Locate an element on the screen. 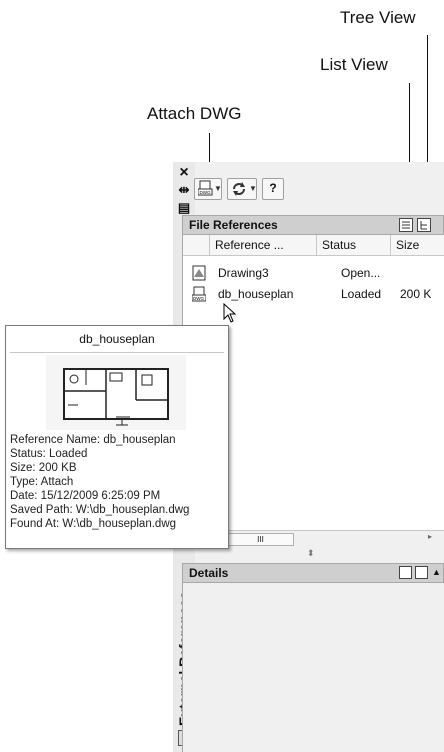 The image size is (444, 752). refresh-icon is located at coordinates (239, 189).